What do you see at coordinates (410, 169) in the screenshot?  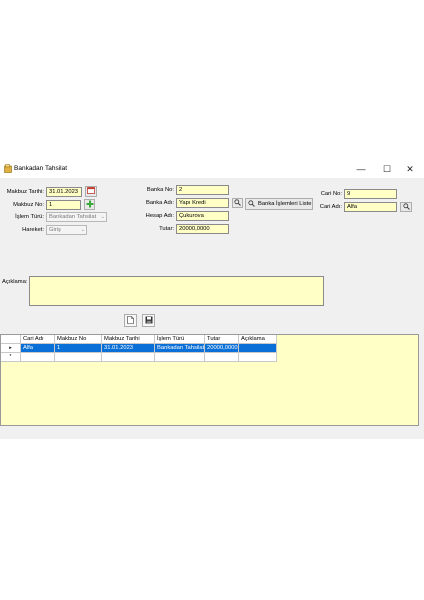 I see `close-button: ✕` at bounding box center [410, 169].